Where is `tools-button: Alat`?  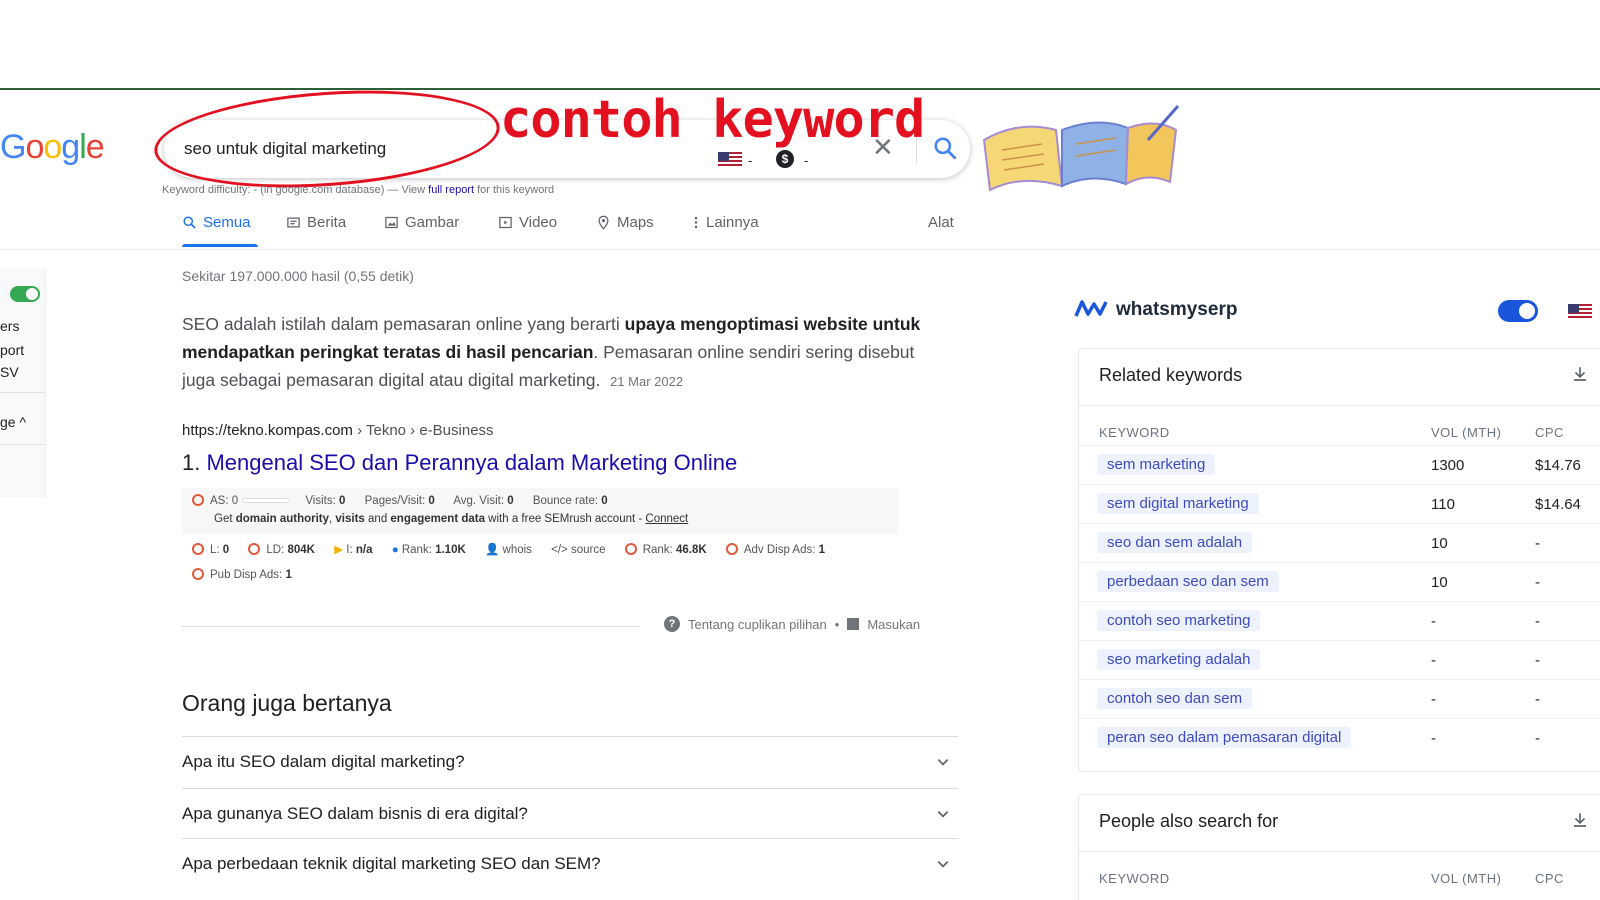 tools-button: Alat is located at coordinates (941, 222).